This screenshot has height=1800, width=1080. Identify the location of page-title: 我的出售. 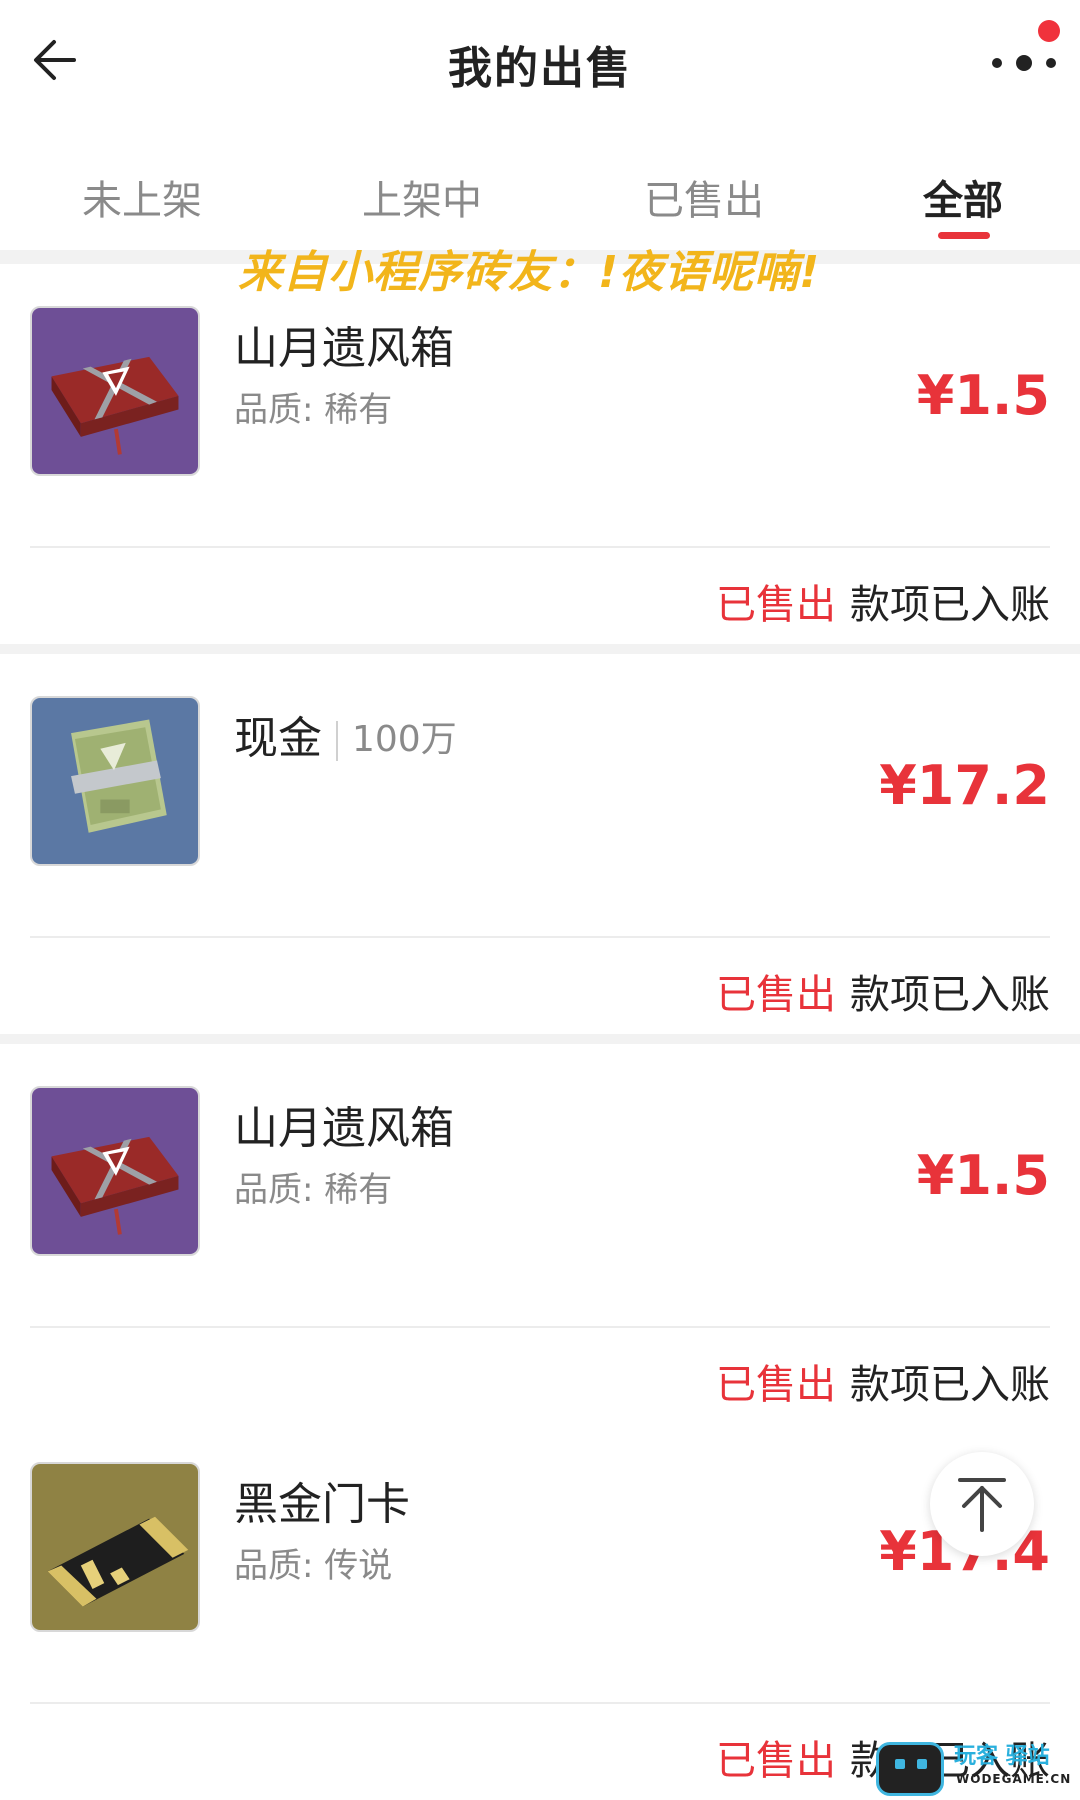
(540, 68).